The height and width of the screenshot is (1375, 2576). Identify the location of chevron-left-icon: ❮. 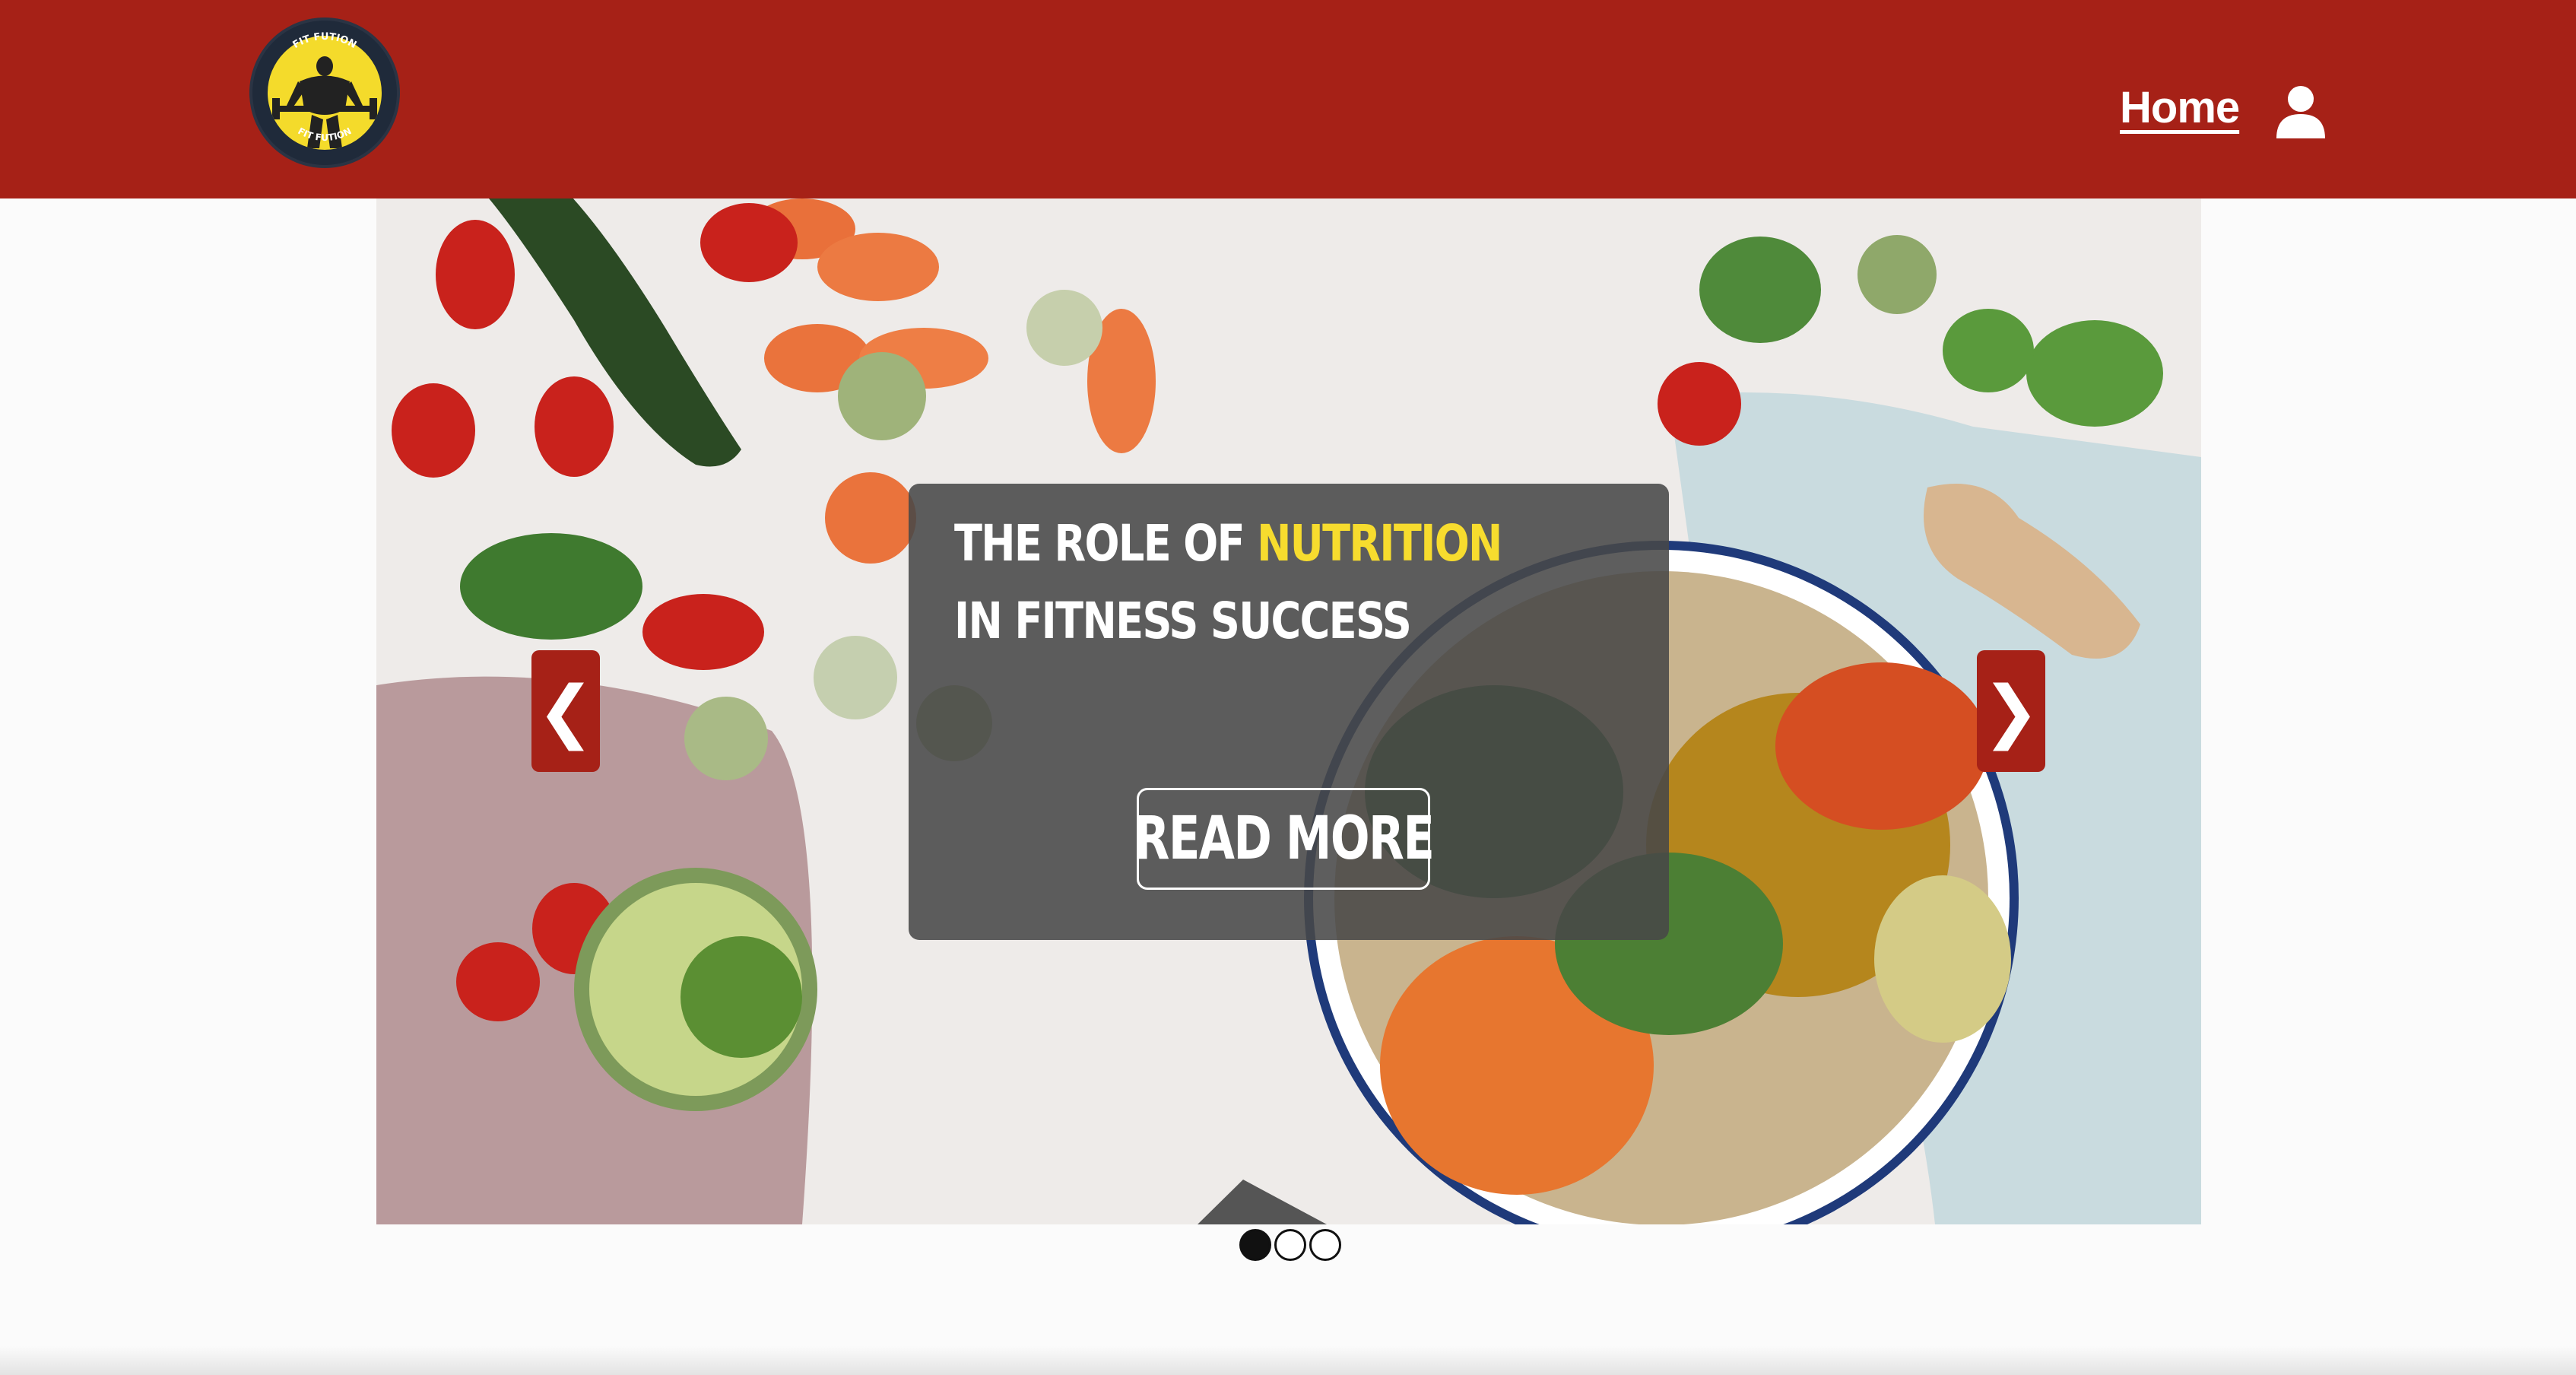
(566, 711).